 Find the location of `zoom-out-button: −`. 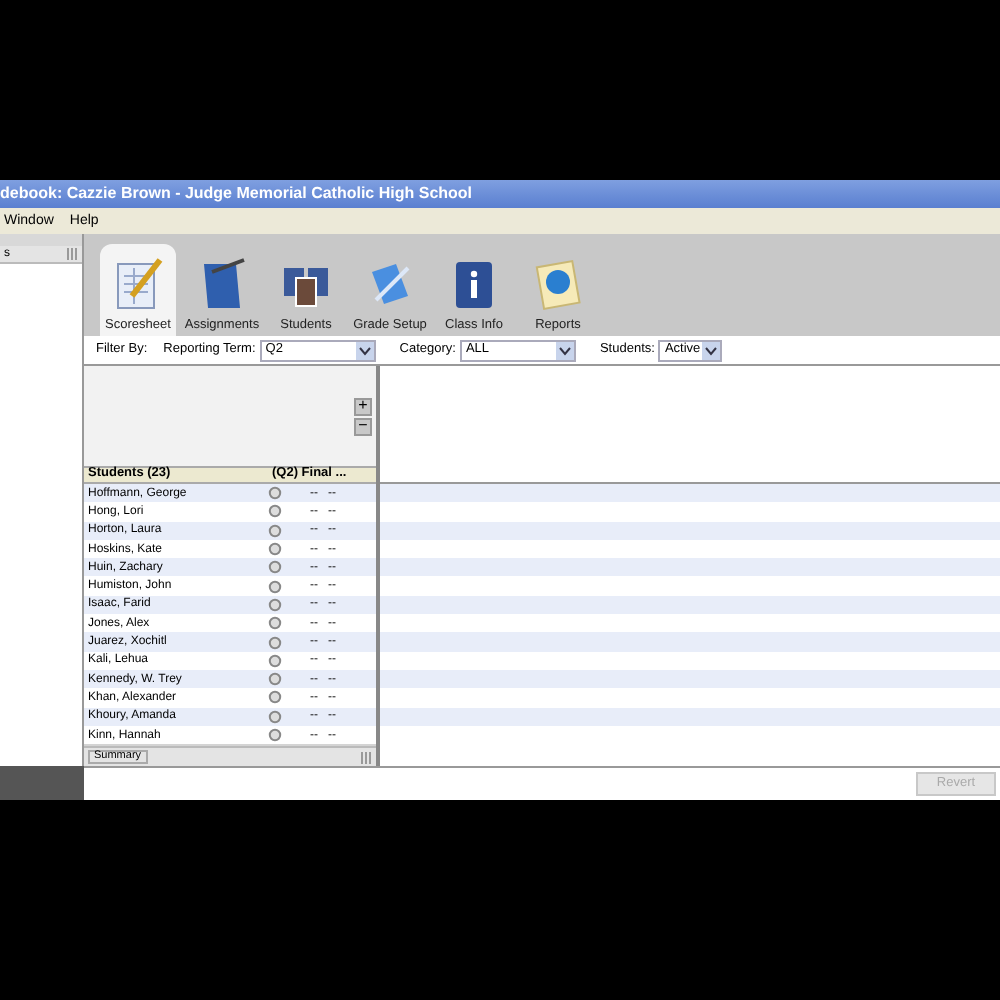

zoom-out-button: − is located at coordinates (363, 426).